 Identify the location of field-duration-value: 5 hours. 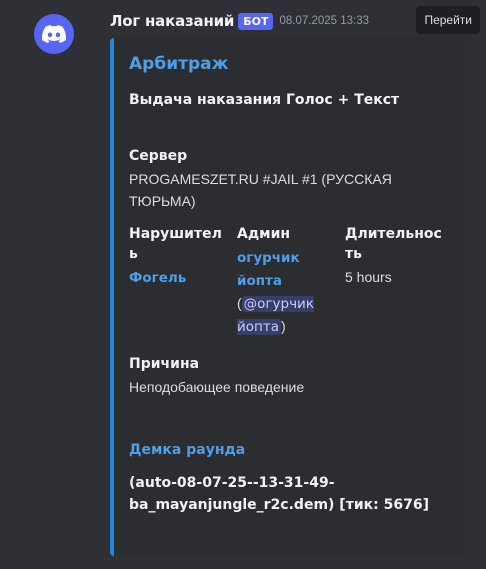
(368, 277).